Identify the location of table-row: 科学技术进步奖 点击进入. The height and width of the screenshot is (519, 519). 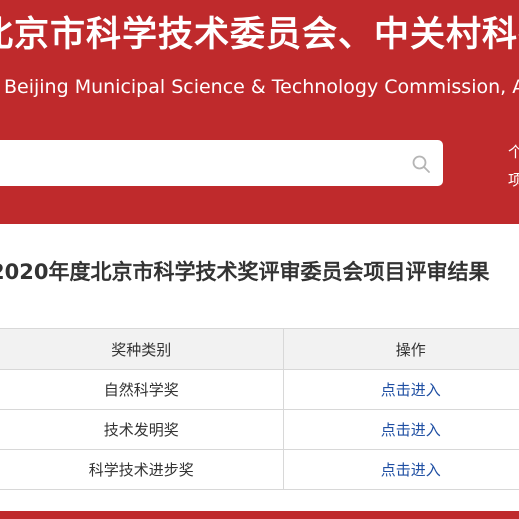
(259, 469).